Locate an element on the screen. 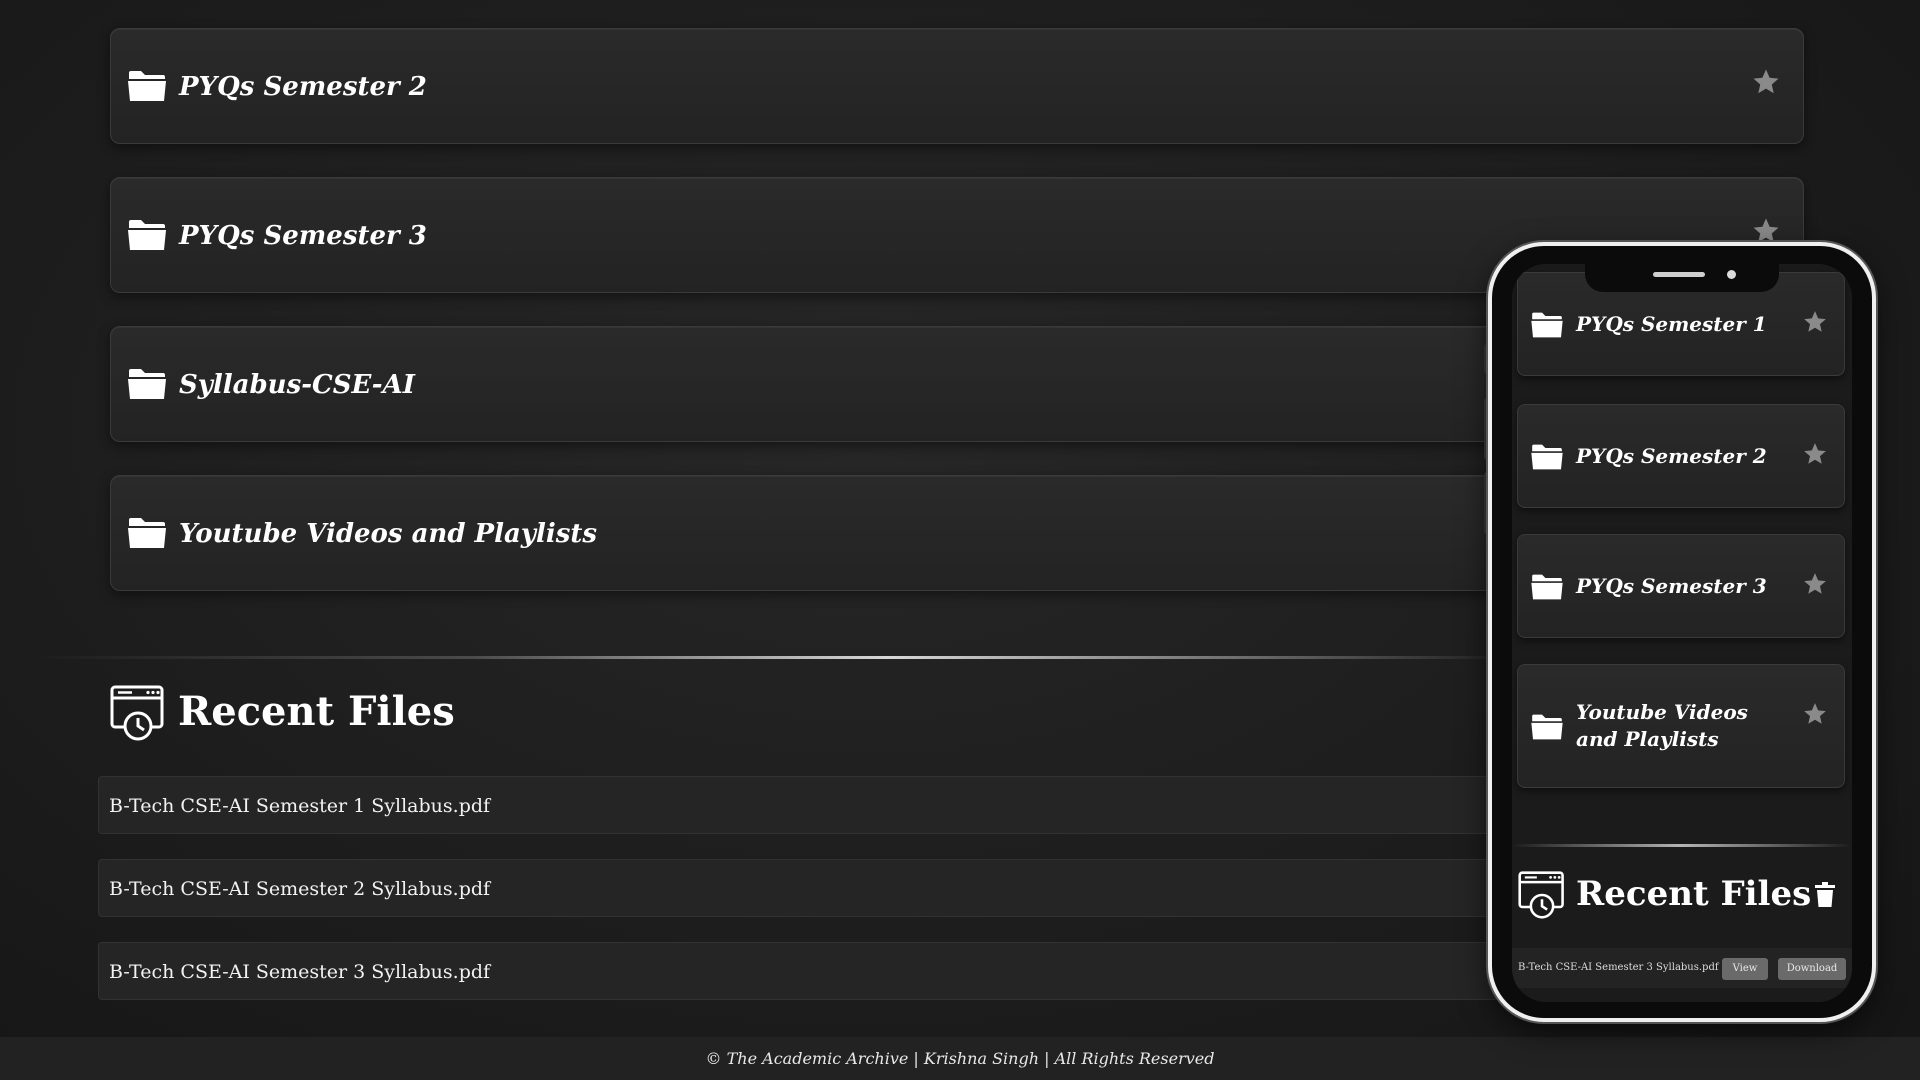 The width and height of the screenshot is (1920, 1080). recent-file-row: B-Tech CSE-AI Semester 2 Syllabus.pdf is located at coordinates (828, 888).